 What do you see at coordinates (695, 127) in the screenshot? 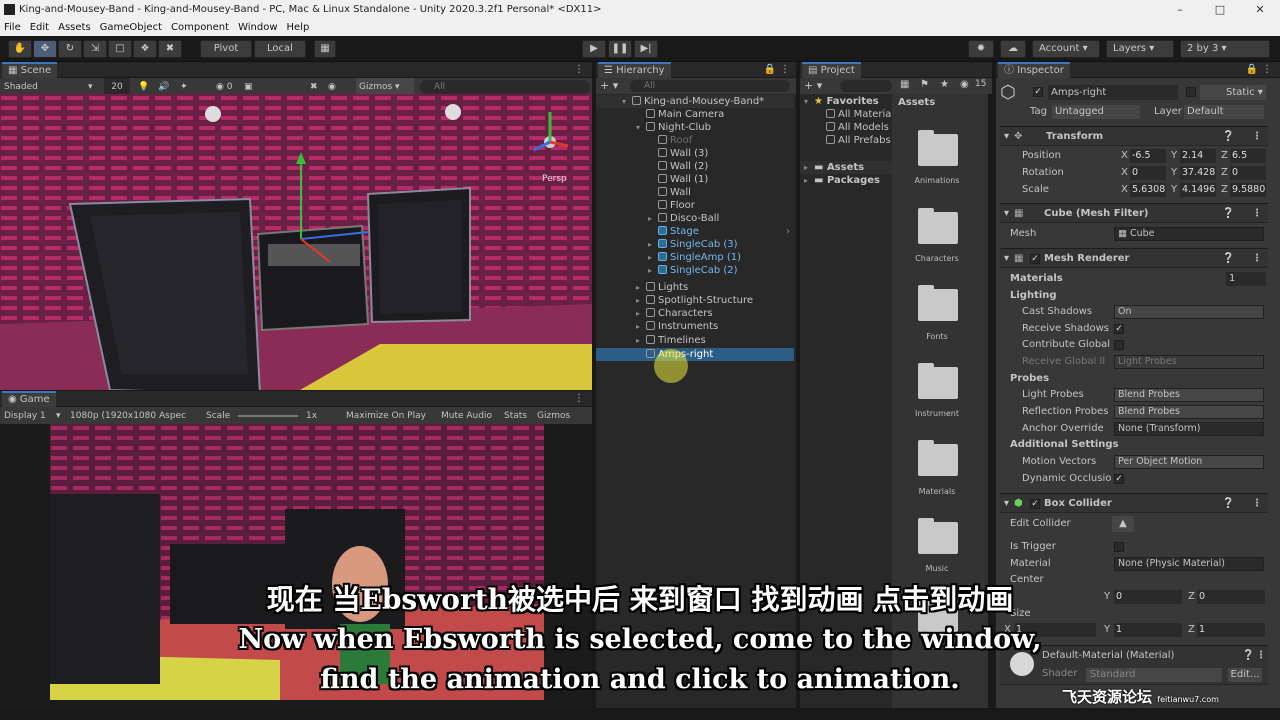
I see `hierarchy-item-night-club: ▾ Night-Club` at bounding box center [695, 127].